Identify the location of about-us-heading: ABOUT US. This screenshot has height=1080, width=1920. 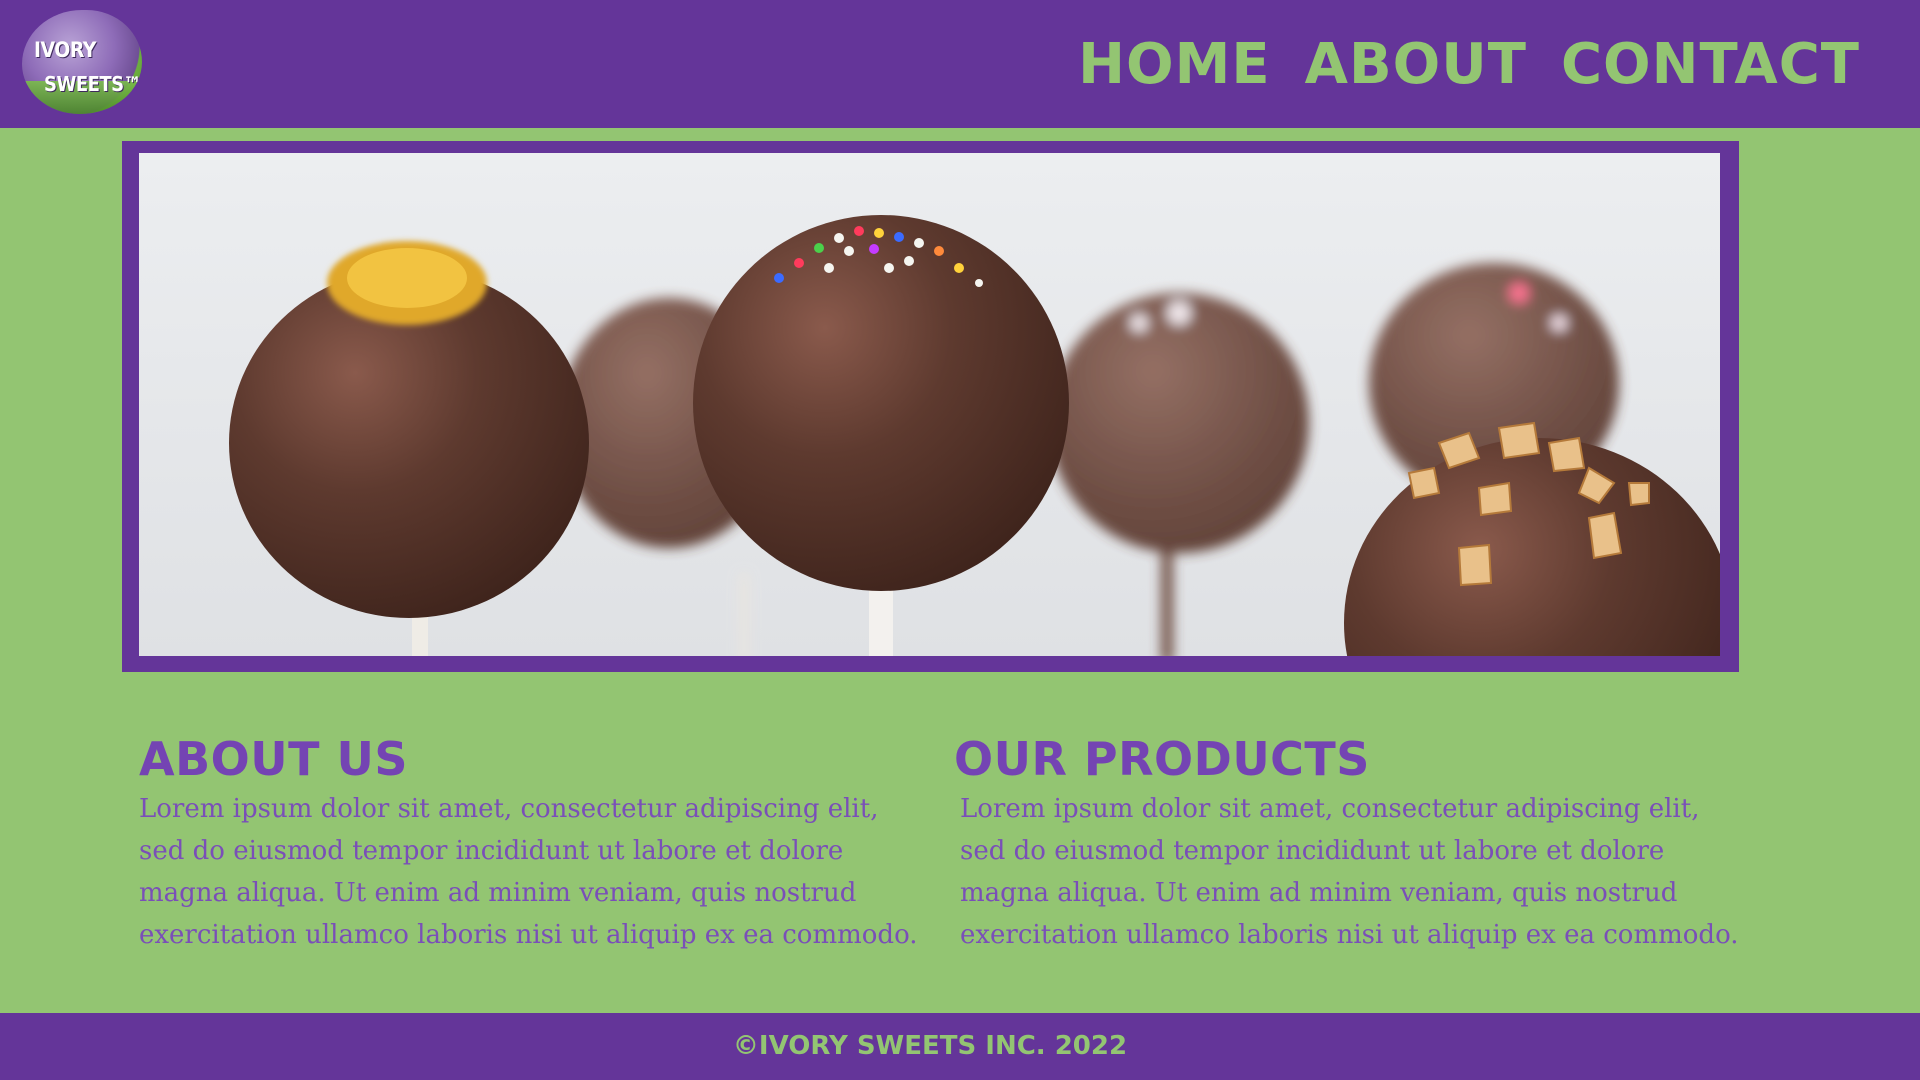
(273, 759).